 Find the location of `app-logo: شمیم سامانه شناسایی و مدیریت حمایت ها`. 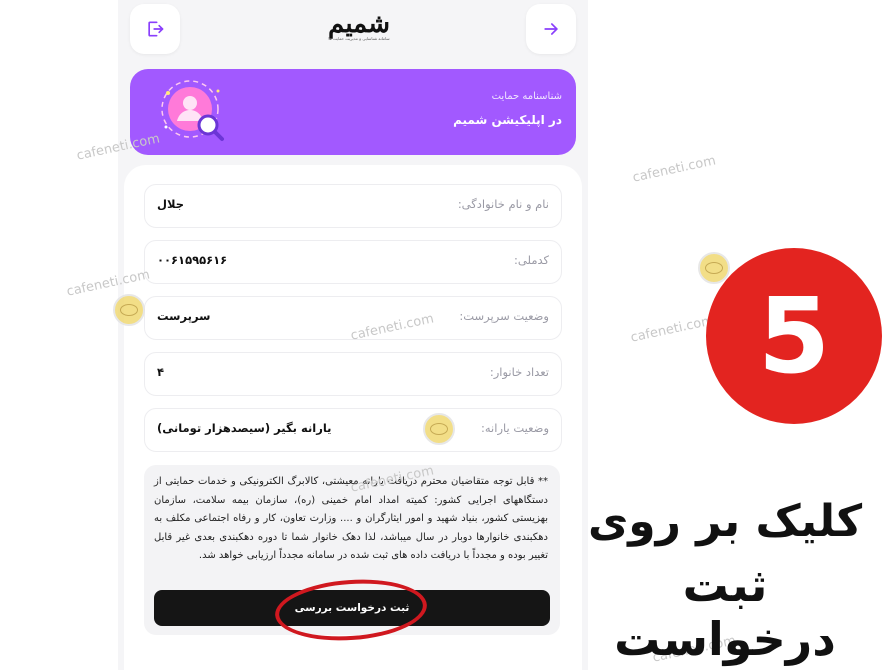

app-logo: شمیم سامانه شناسایی و مدیریت حمایت ها is located at coordinates (359, 27).